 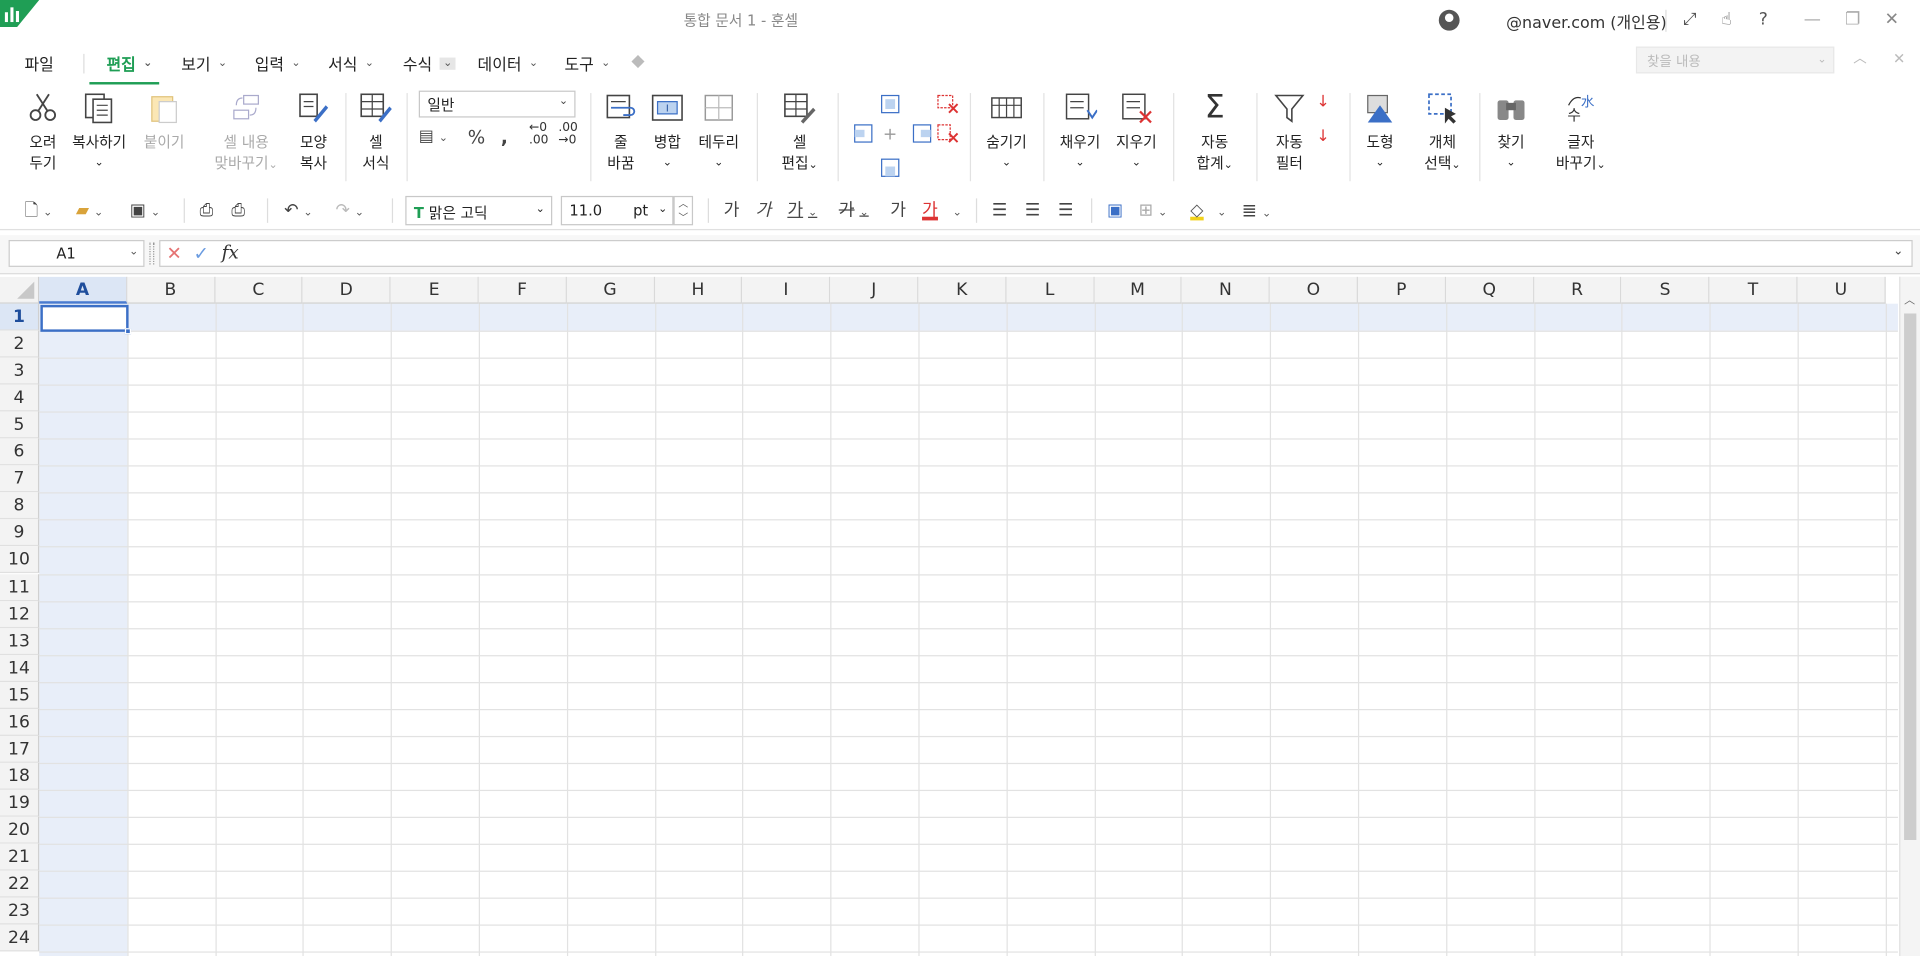 What do you see at coordinates (698, 290) in the screenshot?
I see `column-header-h: H` at bounding box center [698, 290].